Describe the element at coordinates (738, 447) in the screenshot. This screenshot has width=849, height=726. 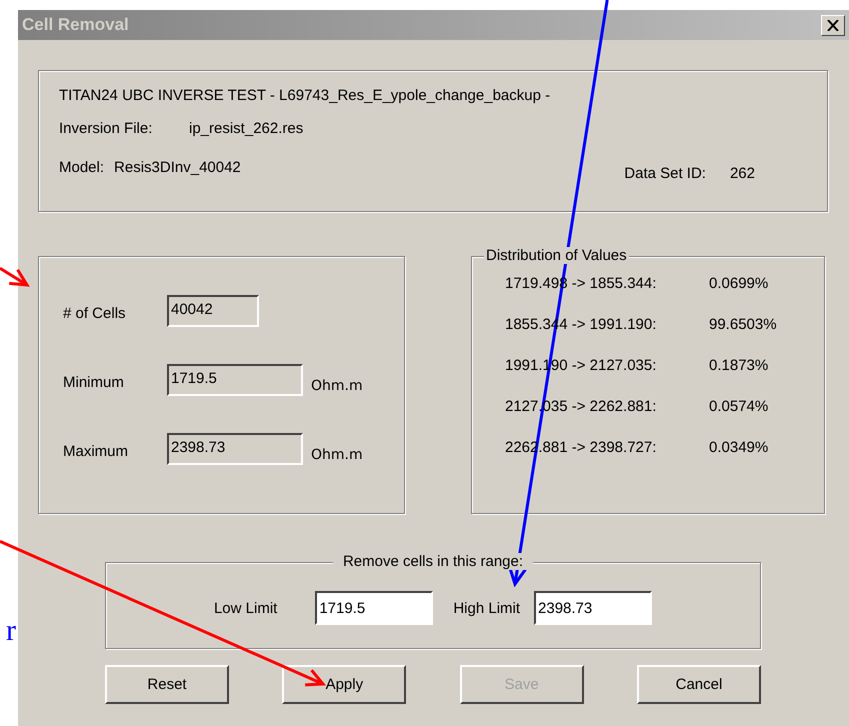
I see `percentage: 0.0349%` at that location.